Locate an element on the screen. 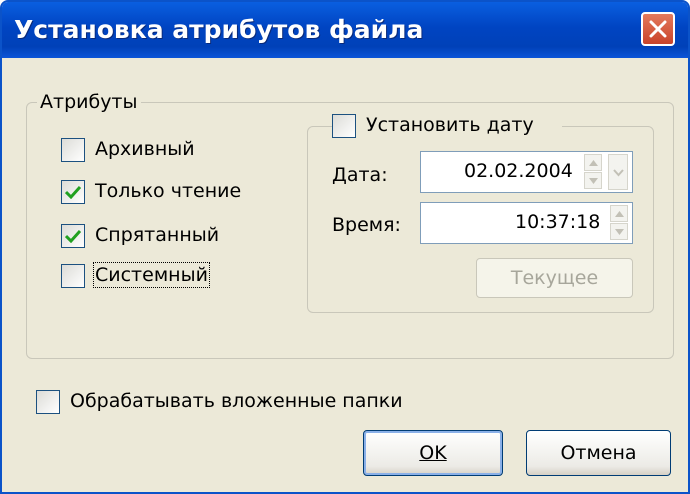  checkbox-hidden-box is located at coordinates (73, 236).